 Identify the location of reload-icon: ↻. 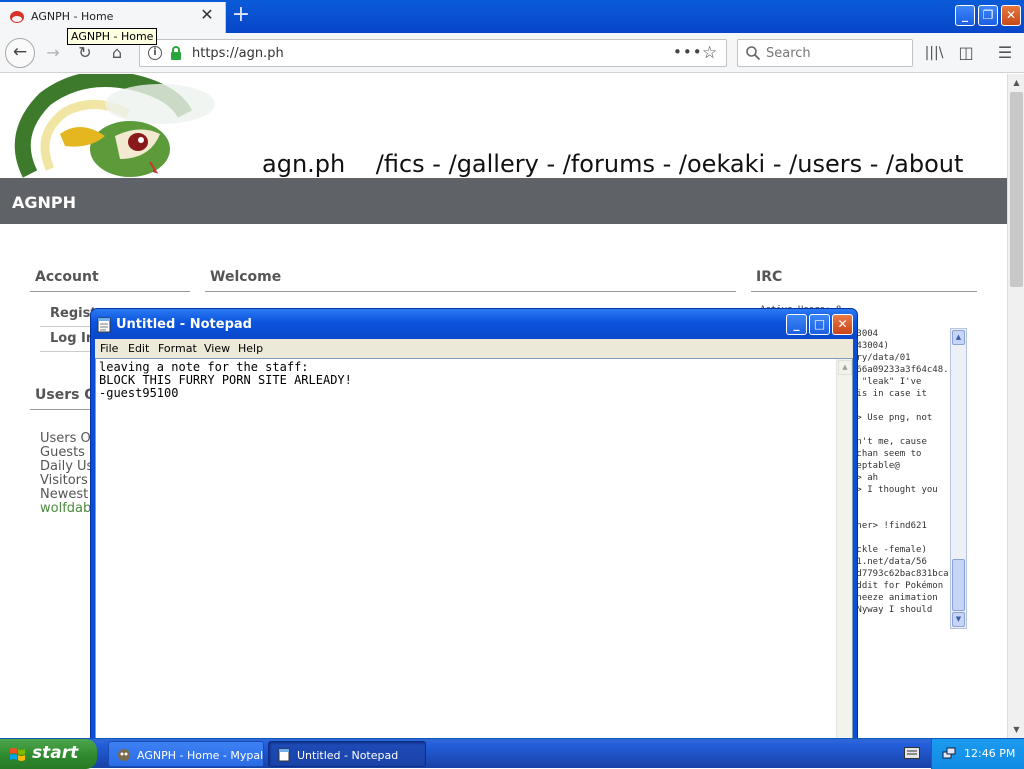
(85, 53).